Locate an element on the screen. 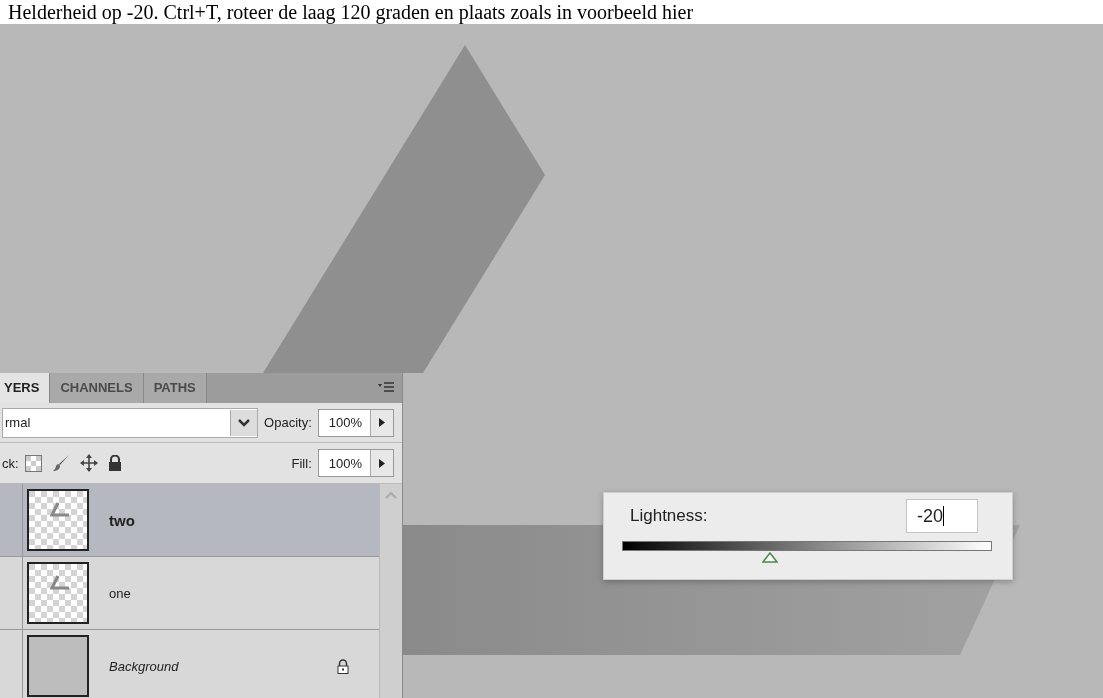  chevron-down-icon is located at coordinates (244, 422).